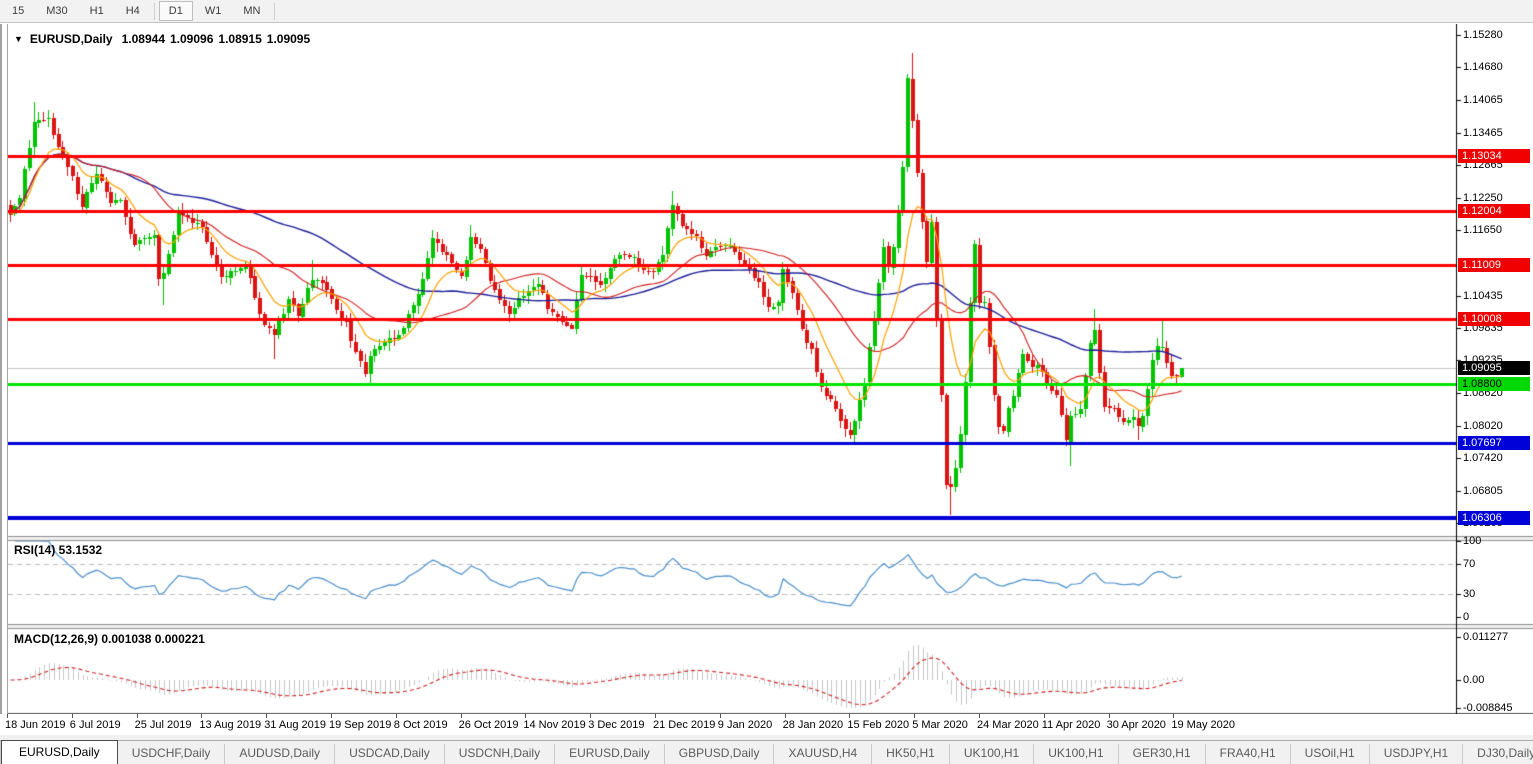 Image resolution: width=1533 pixels, height=764 pixels. I want to click on date-label: 19 Sep 2019, so click(360, 725).